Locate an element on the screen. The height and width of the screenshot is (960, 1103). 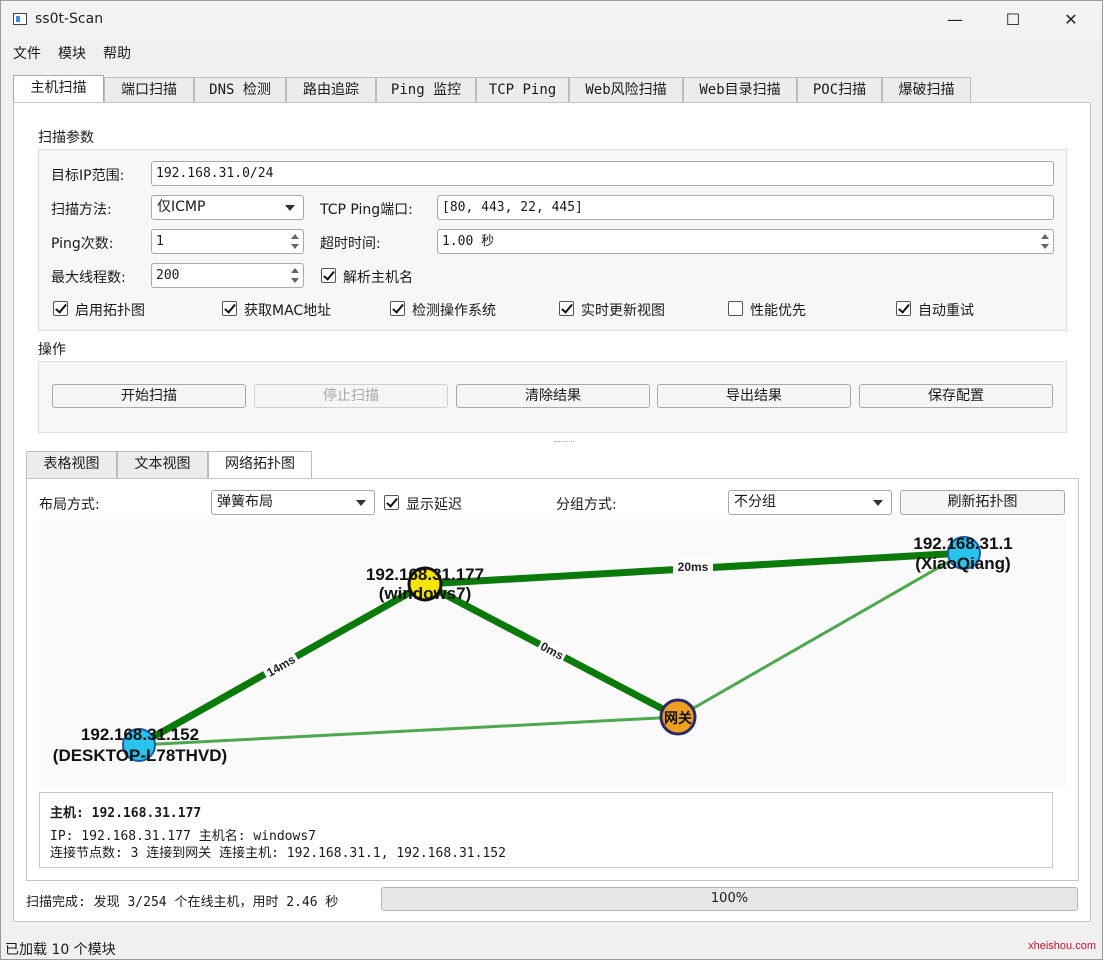
show-latency-label: 显示延迟 is located at coordinates (434, 505).